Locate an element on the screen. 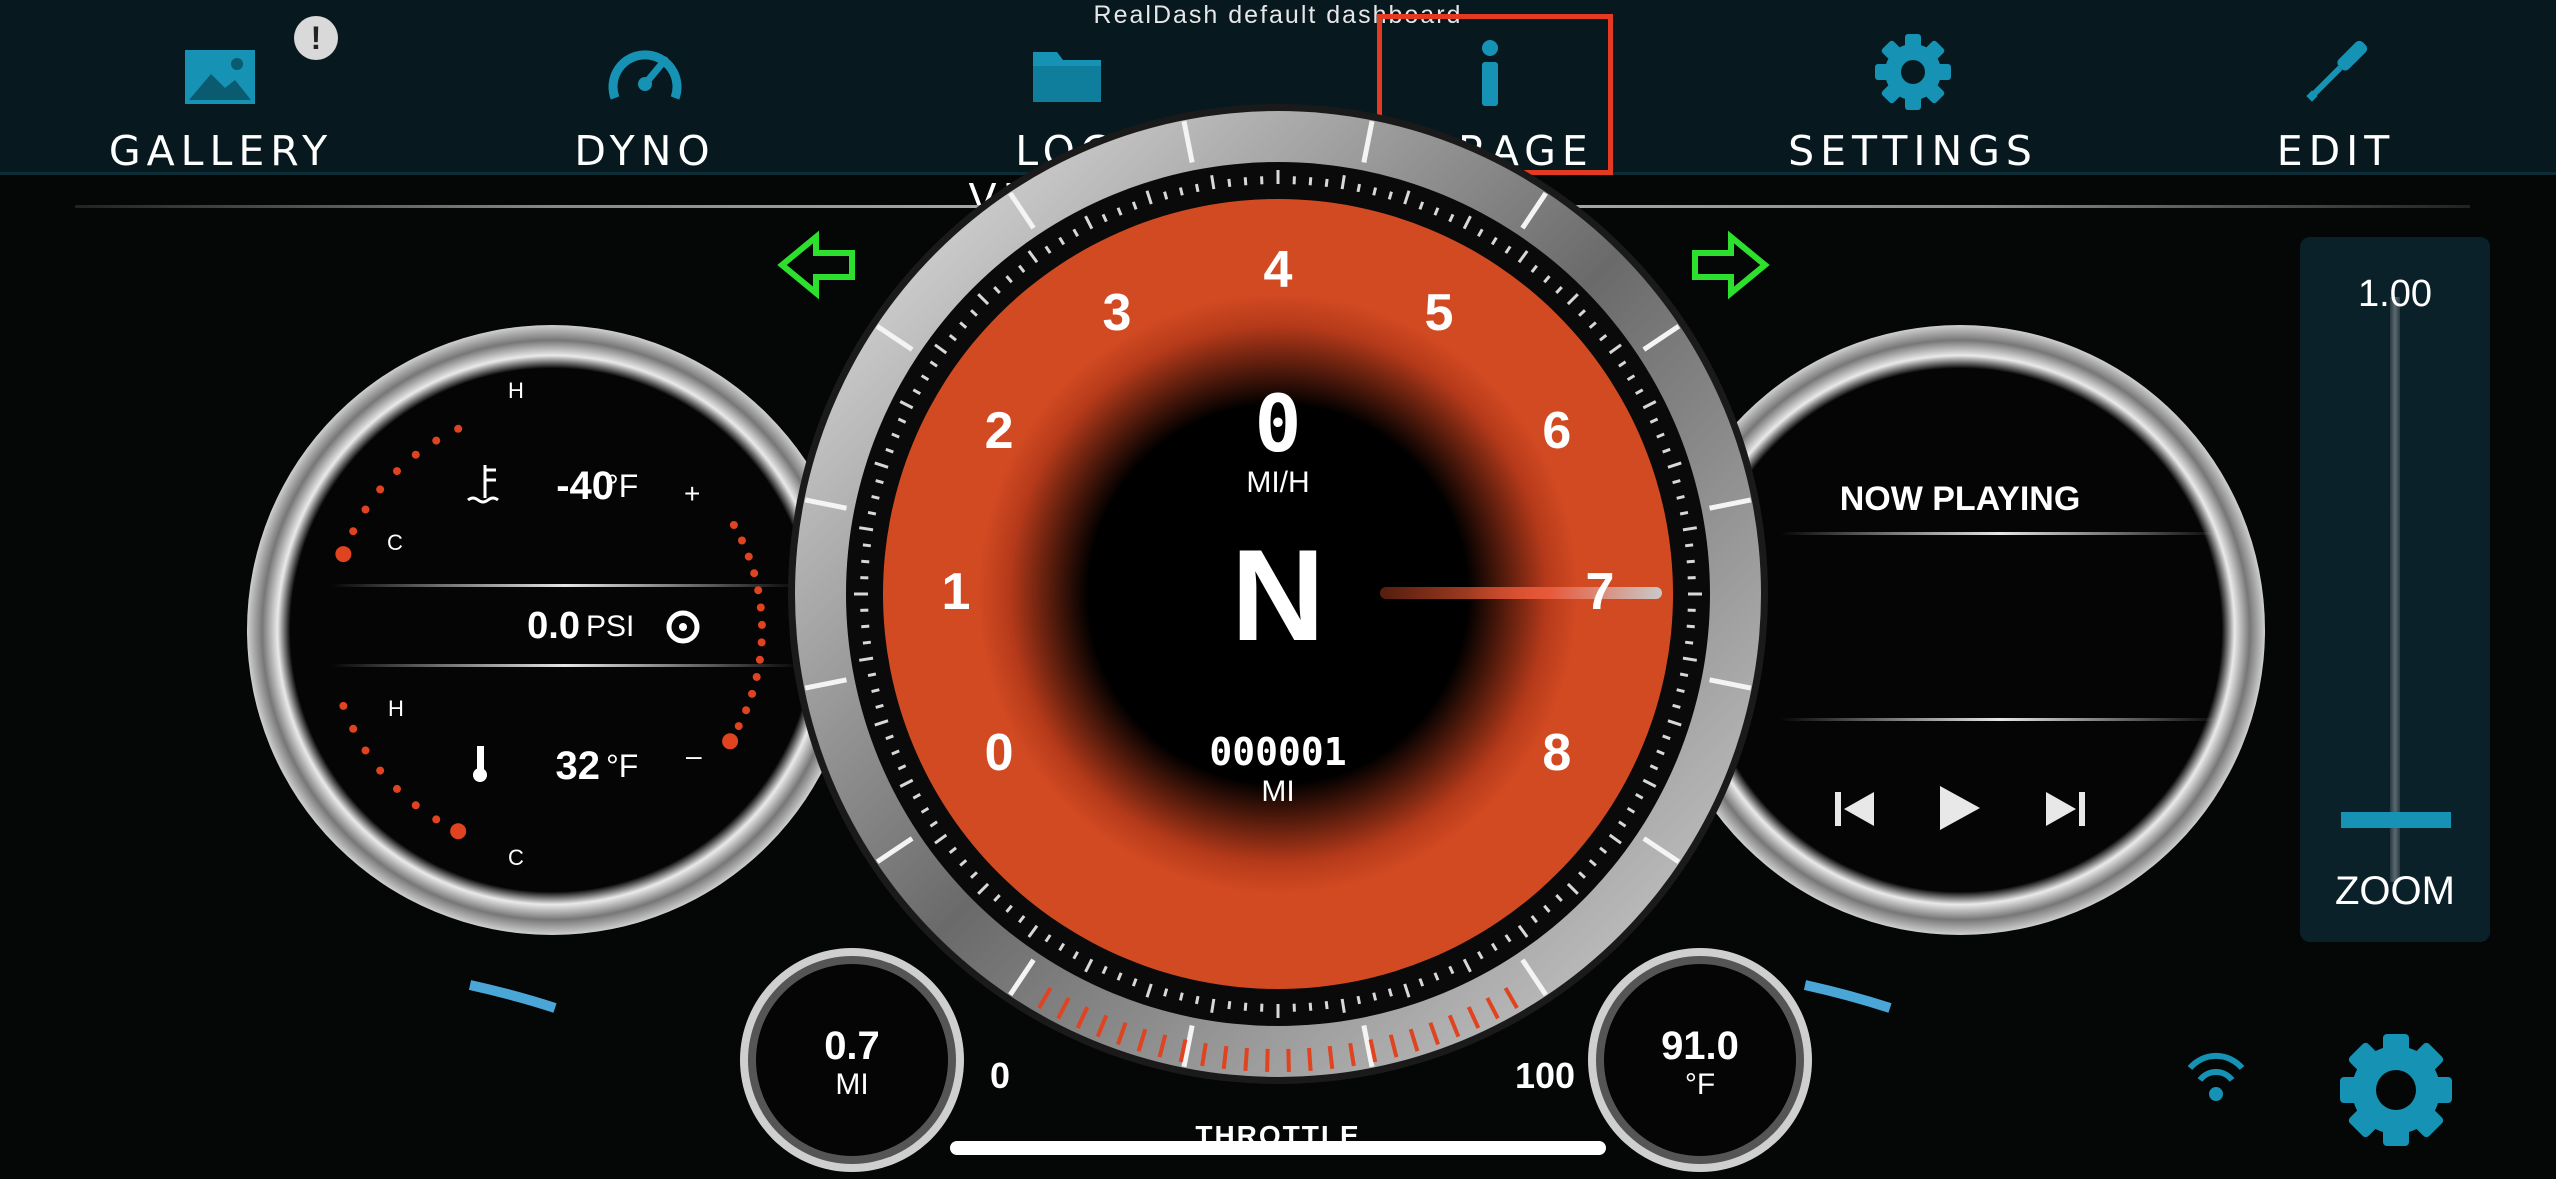  left-accent-arc is located at coordinates (512, 996).